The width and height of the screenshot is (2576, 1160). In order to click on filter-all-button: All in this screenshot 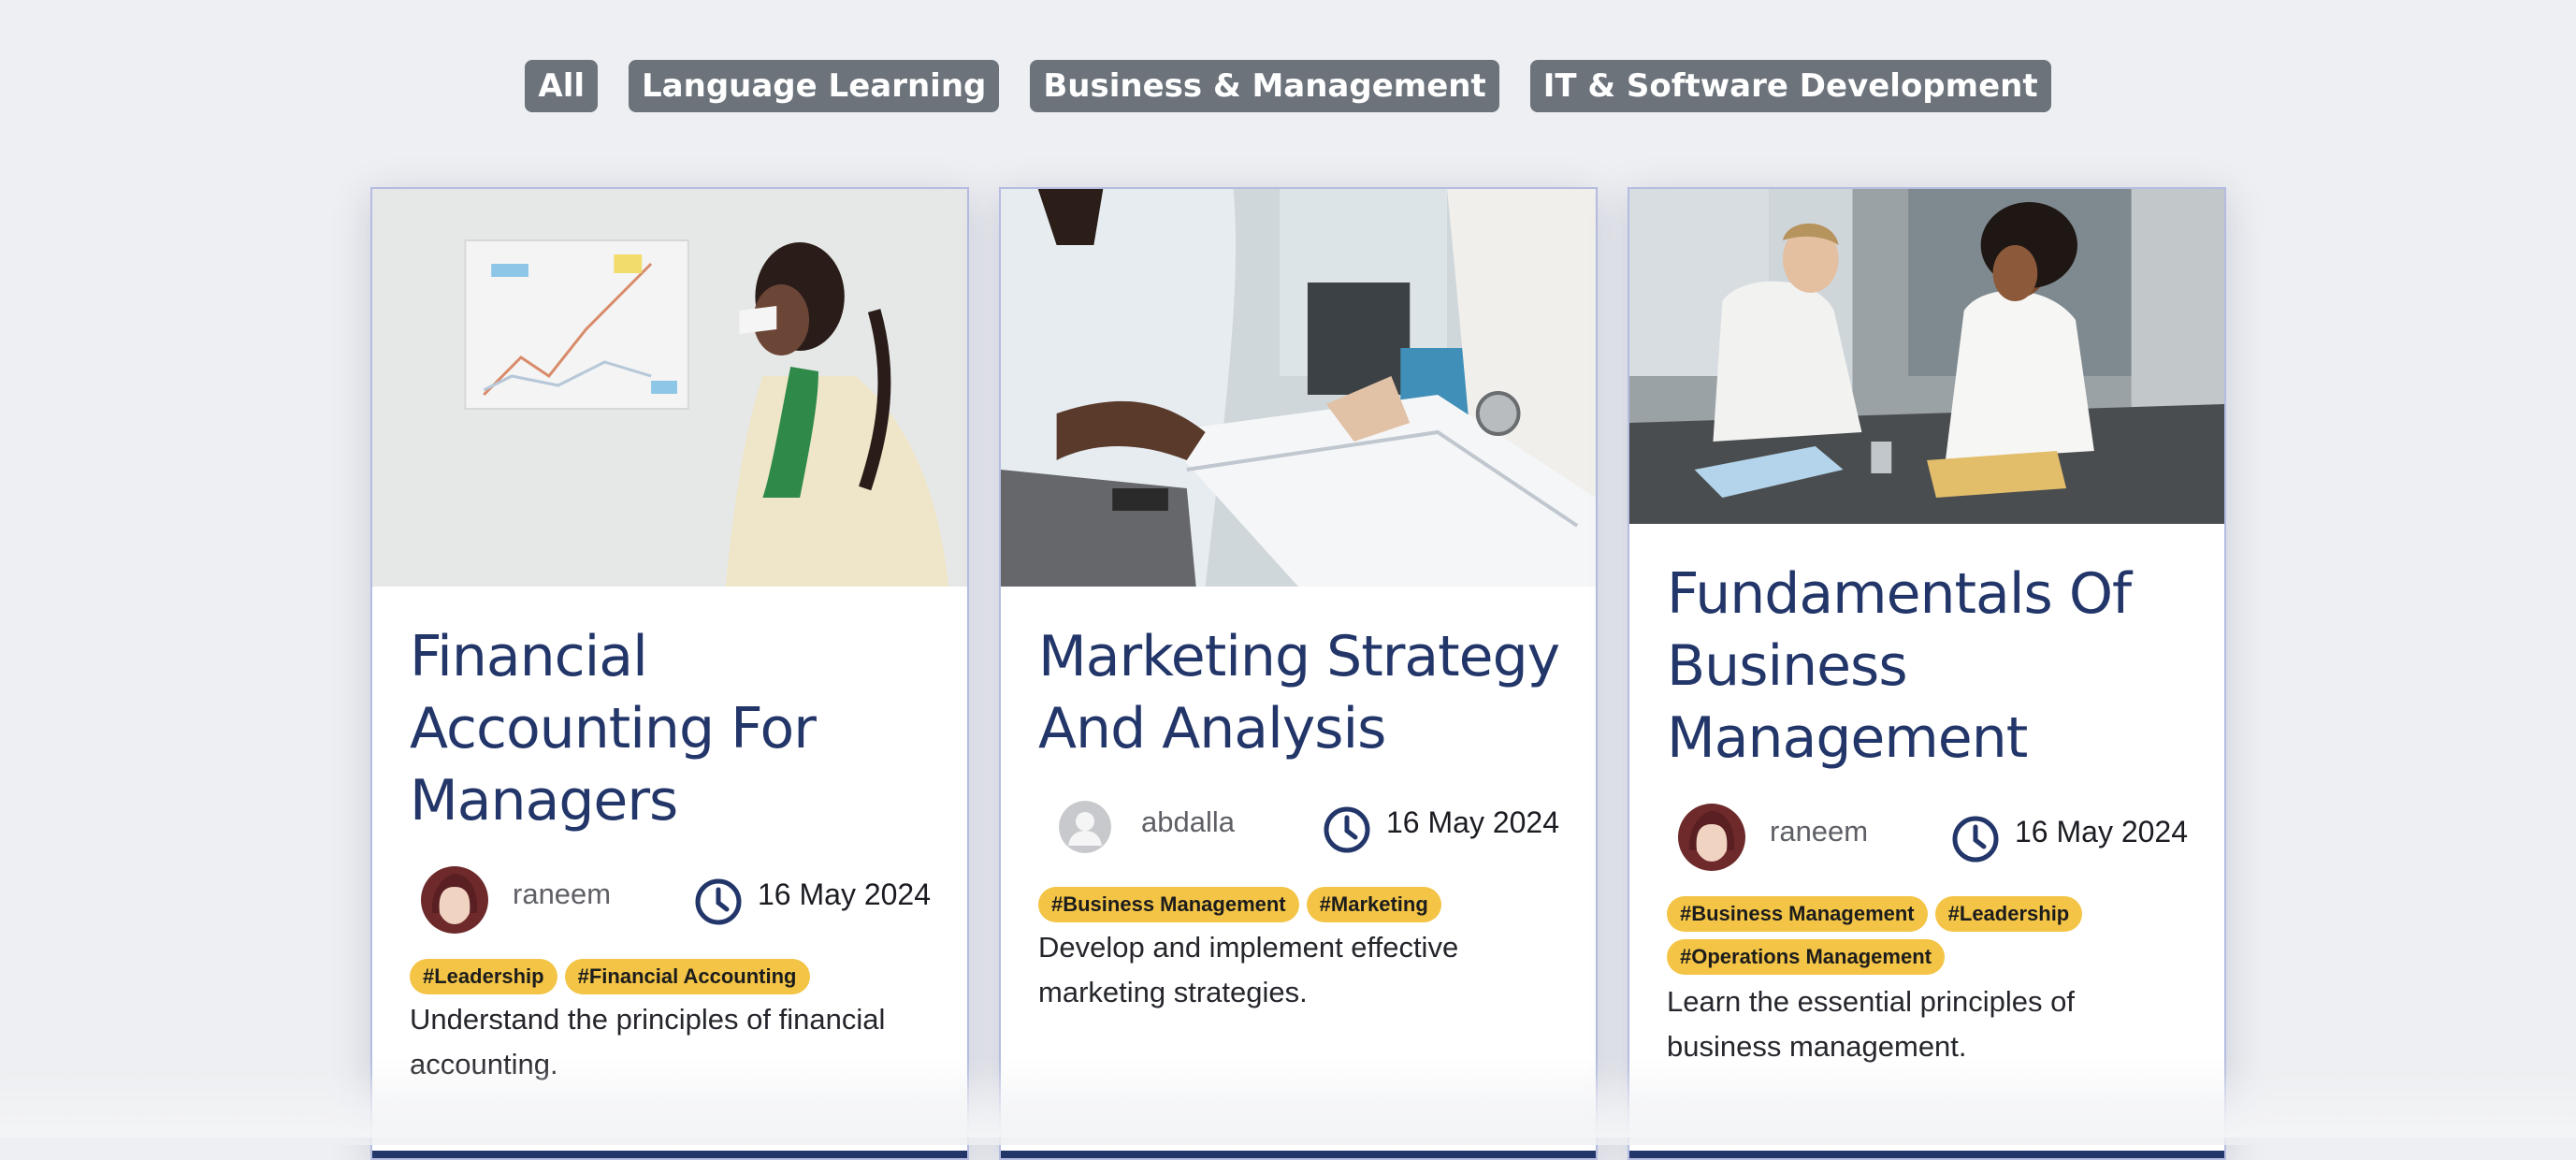, I will do `click(562, 86)`.